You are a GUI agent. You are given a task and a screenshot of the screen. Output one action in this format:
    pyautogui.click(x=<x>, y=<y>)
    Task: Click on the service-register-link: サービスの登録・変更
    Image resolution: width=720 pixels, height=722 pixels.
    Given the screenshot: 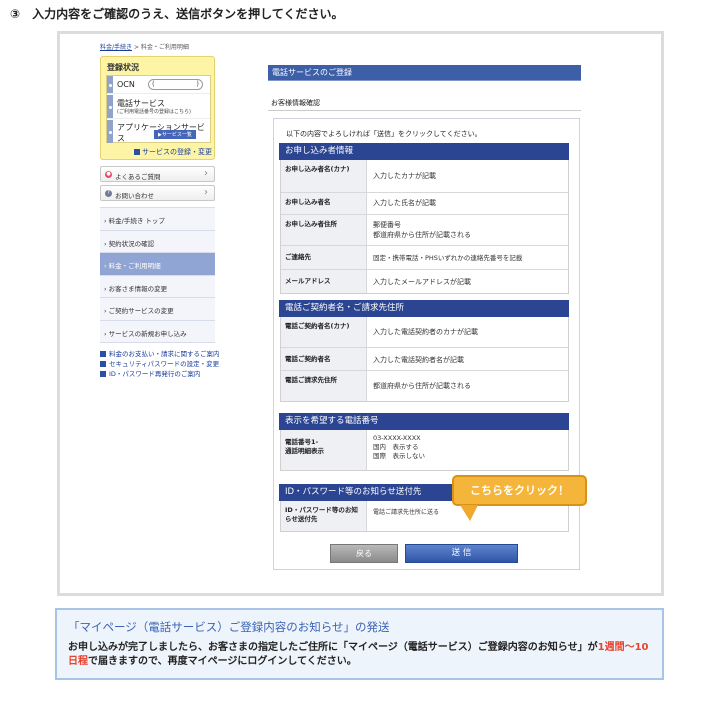 What is the action you would take?
    pyautogui.click(x=173, y=152)
    